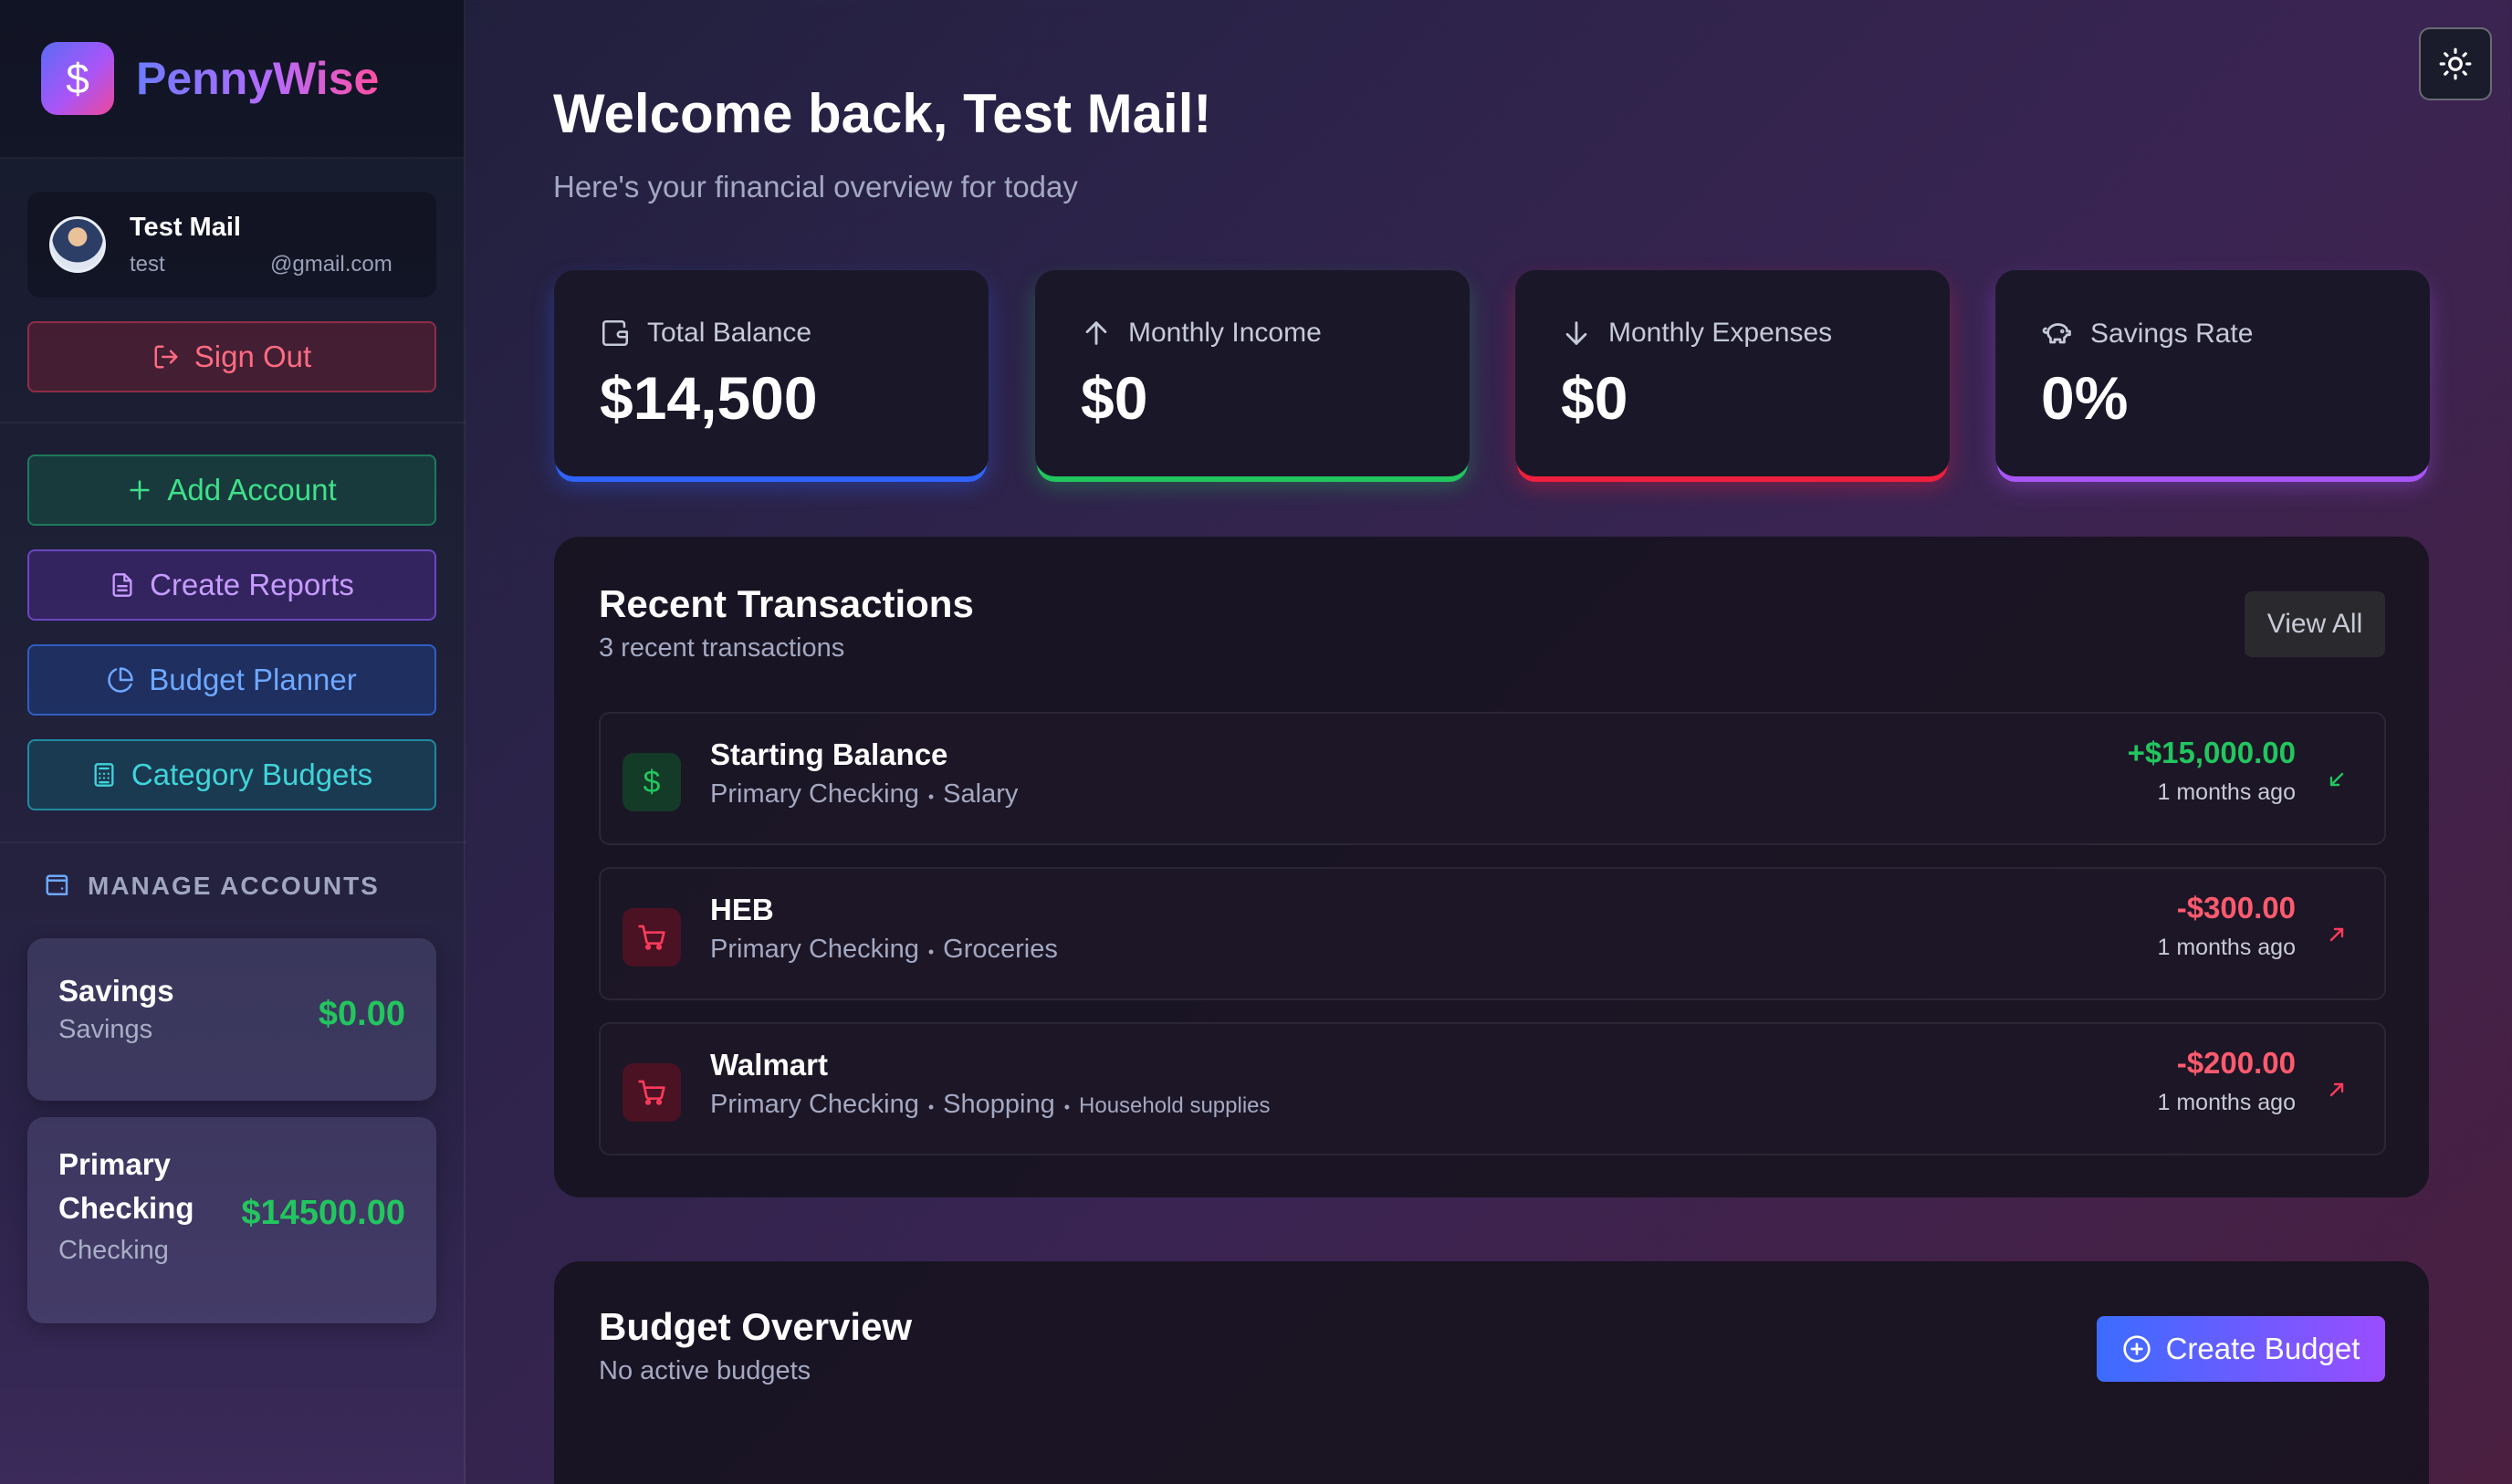  Describe the element at coordinates (1000, 949) in the screenshot. I see `transaction-category: Groceries` at that location.